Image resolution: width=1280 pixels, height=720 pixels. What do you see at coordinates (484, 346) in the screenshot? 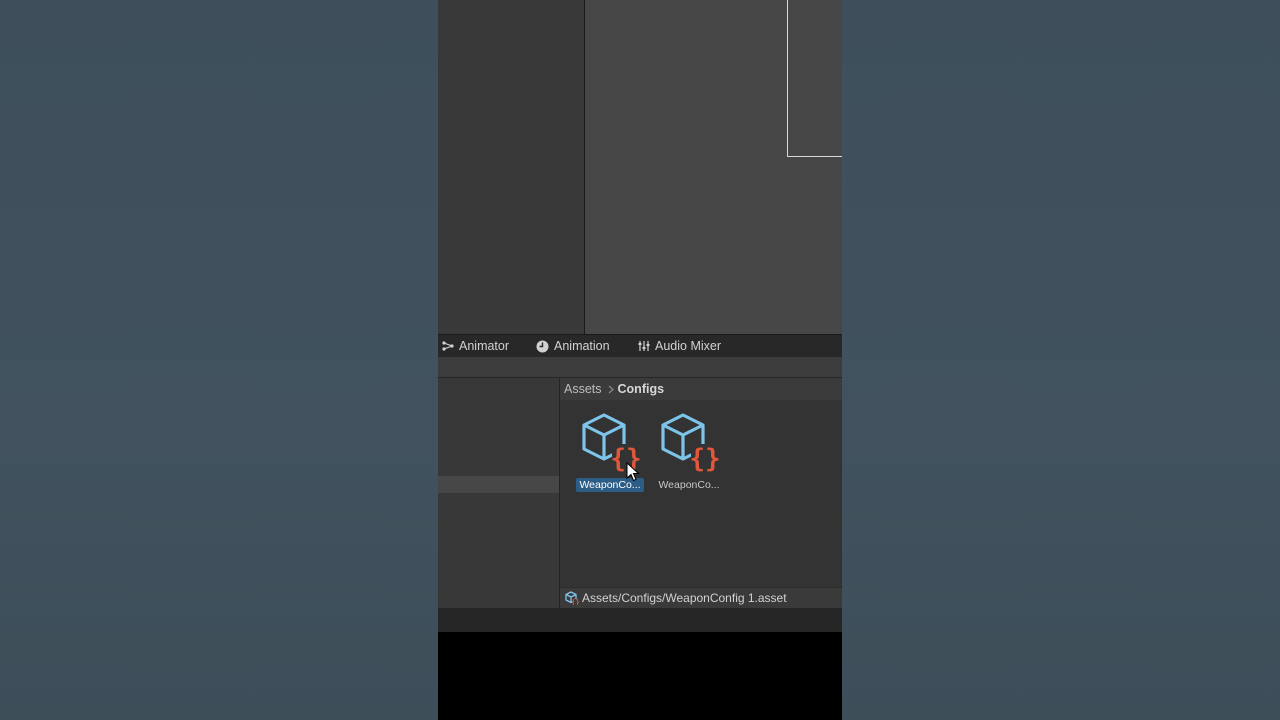
I see `tab-animator-label: Animator` at bounding box center [484, 346].